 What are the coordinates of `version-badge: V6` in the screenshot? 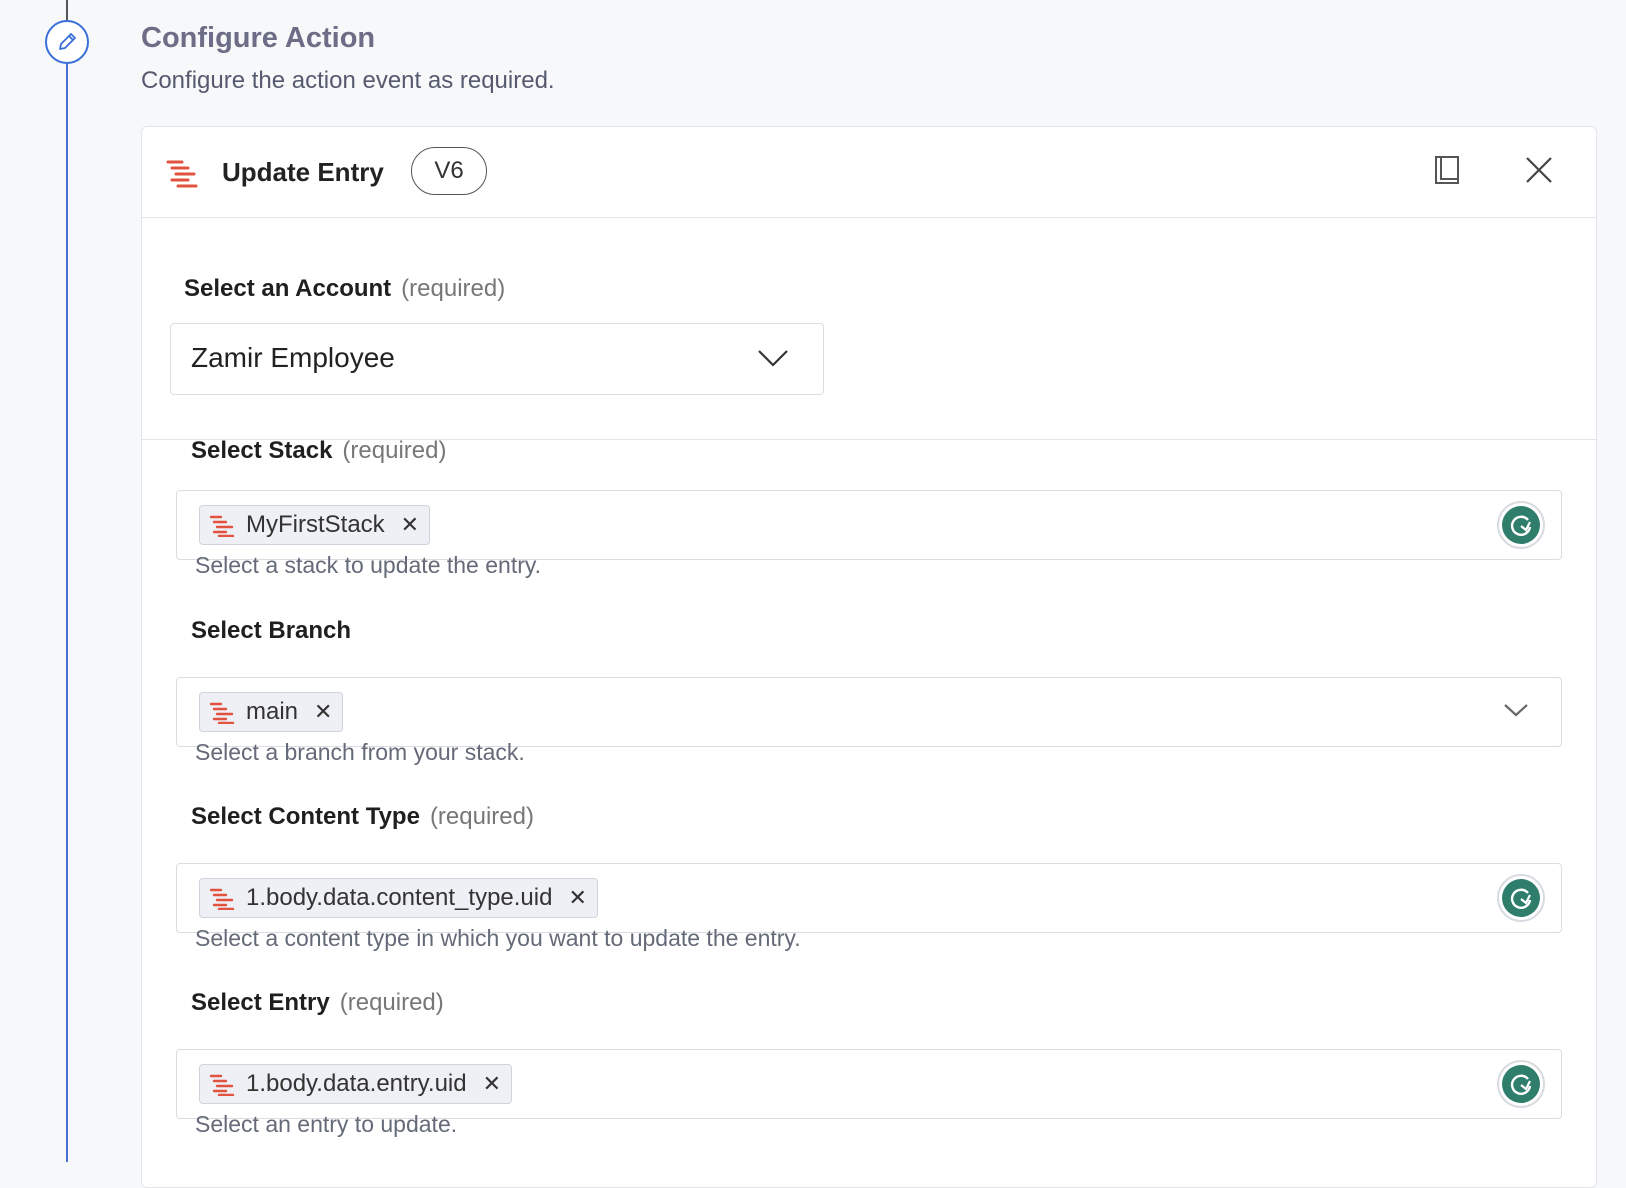 It's located at (449, 171).